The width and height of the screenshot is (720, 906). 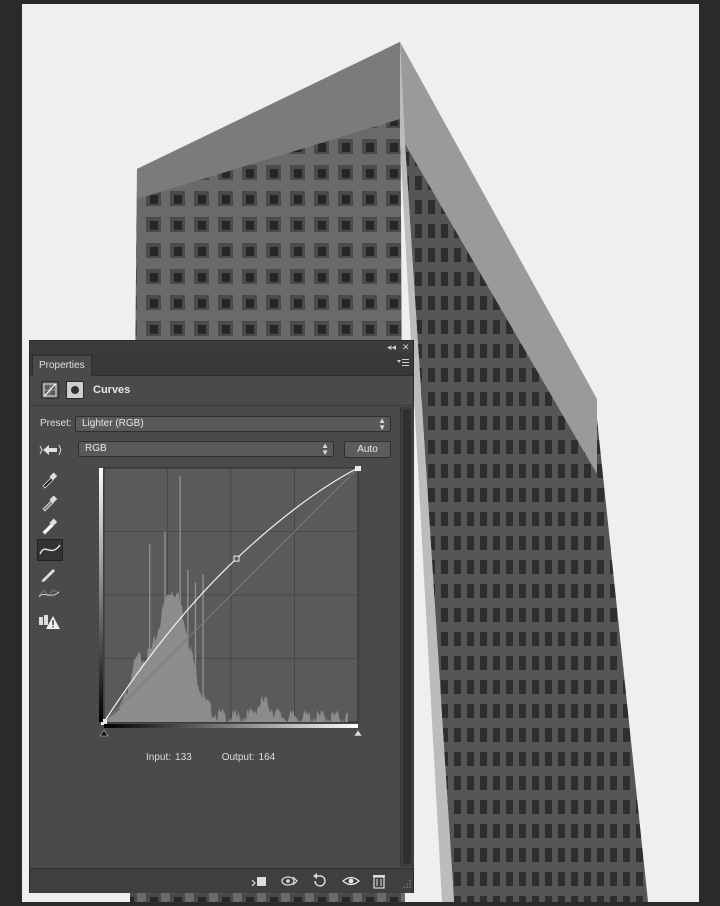 What do you see at coordinates (319, 881) in the screenshot?
I see `reset-icon` at bounding box center [319, 881].